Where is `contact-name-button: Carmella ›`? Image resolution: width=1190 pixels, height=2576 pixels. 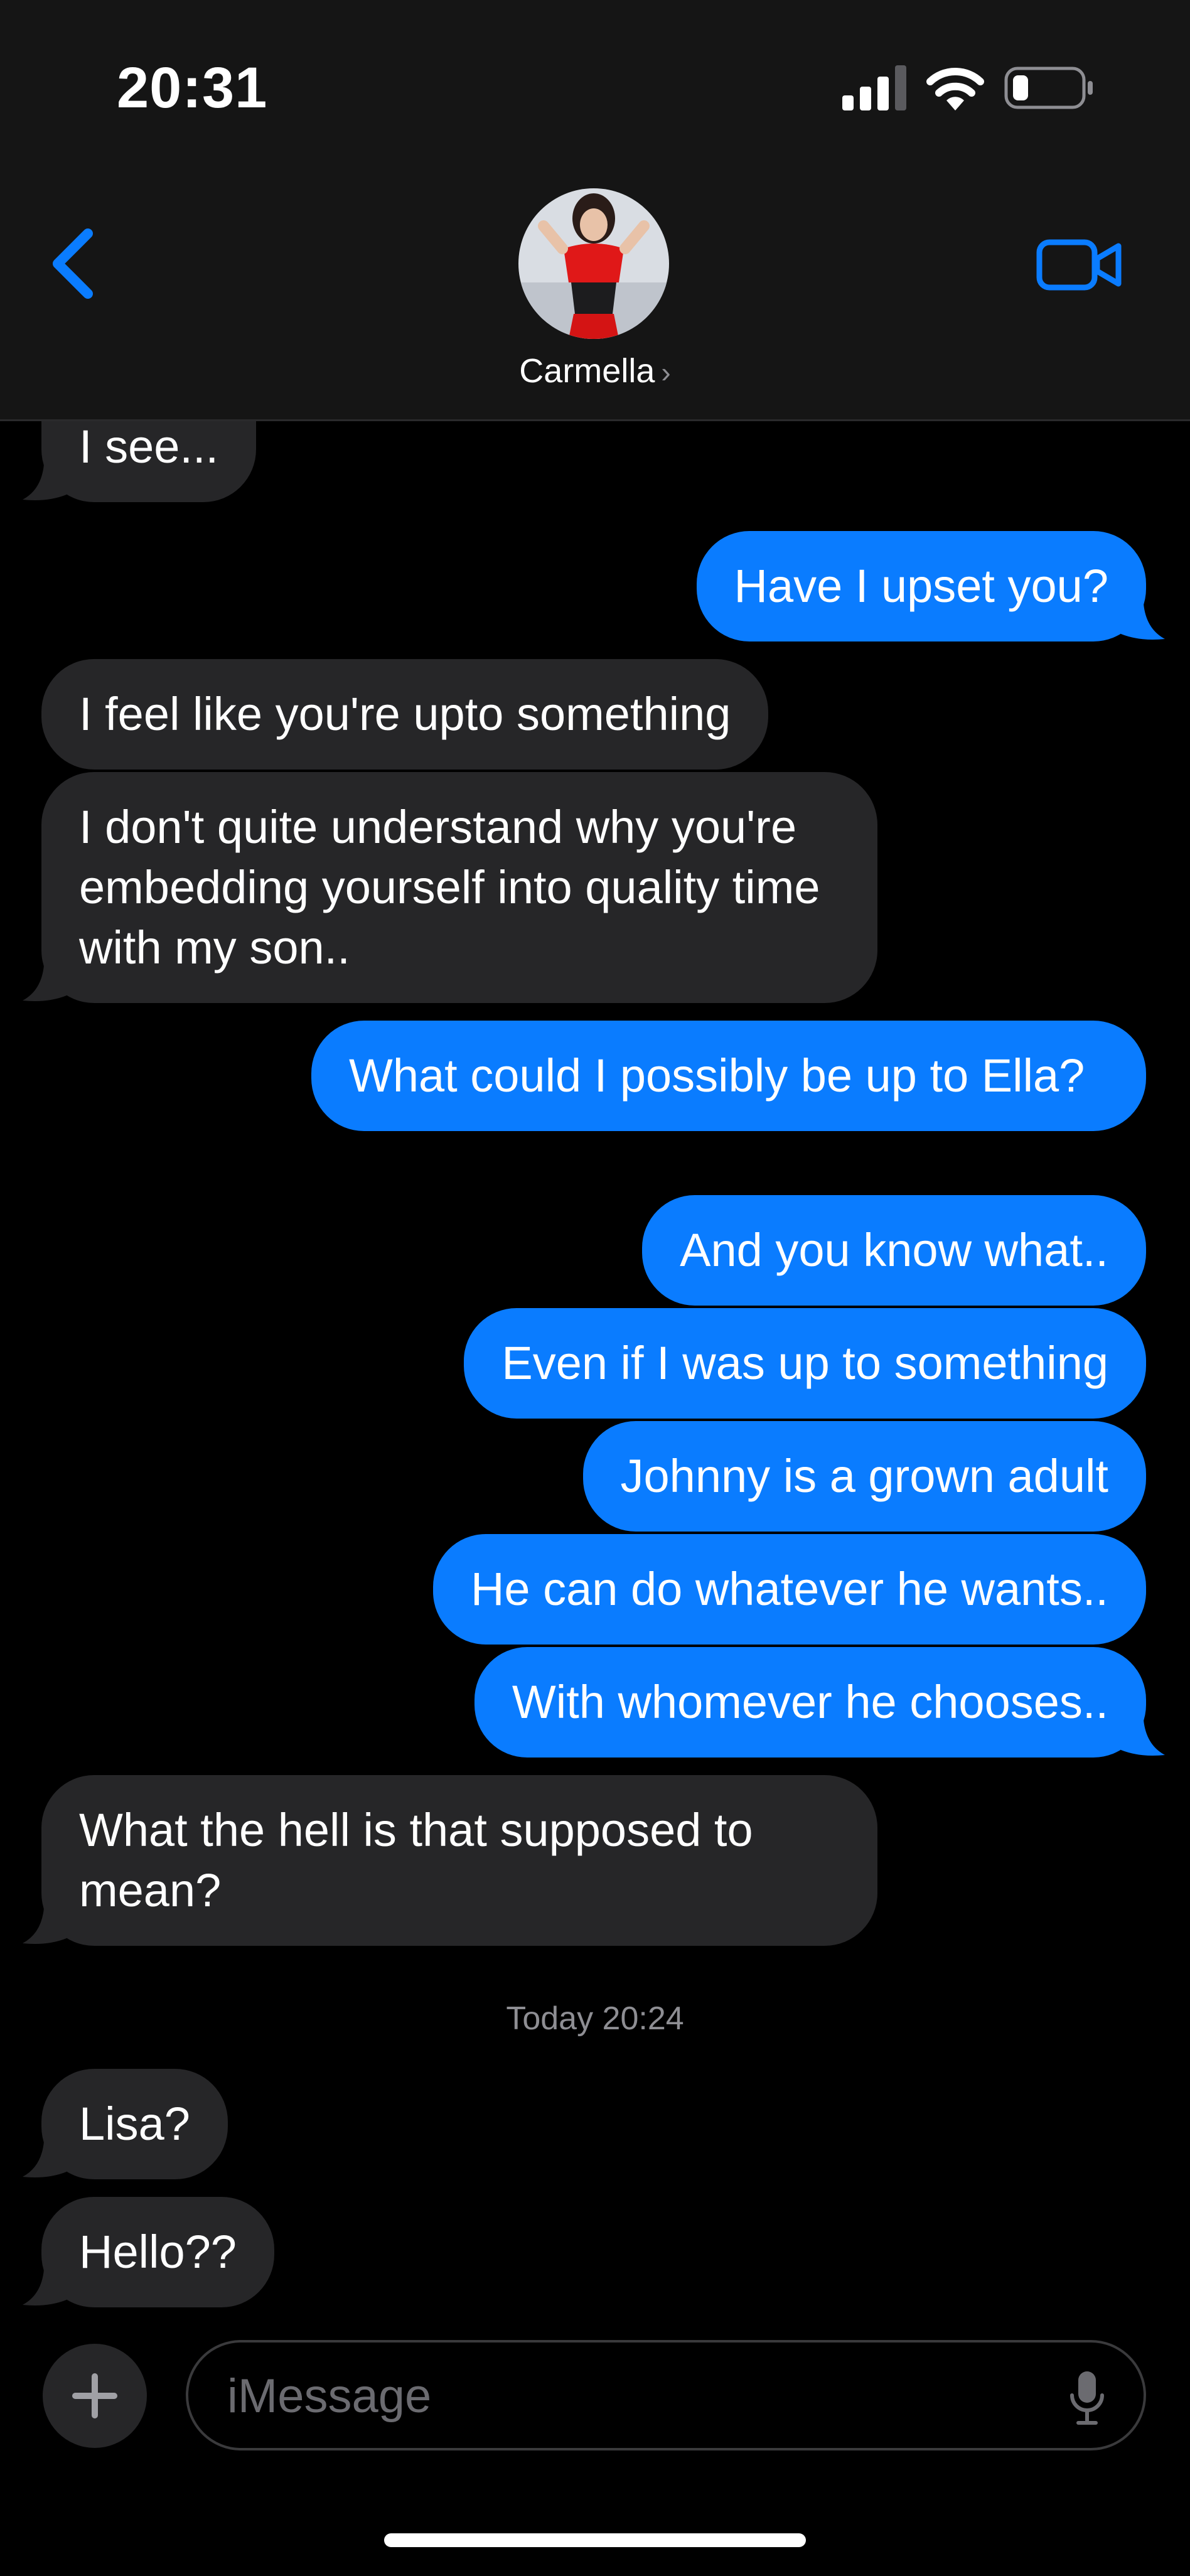
contact-name-button: Carmella › is located at coordinates (595, 371).